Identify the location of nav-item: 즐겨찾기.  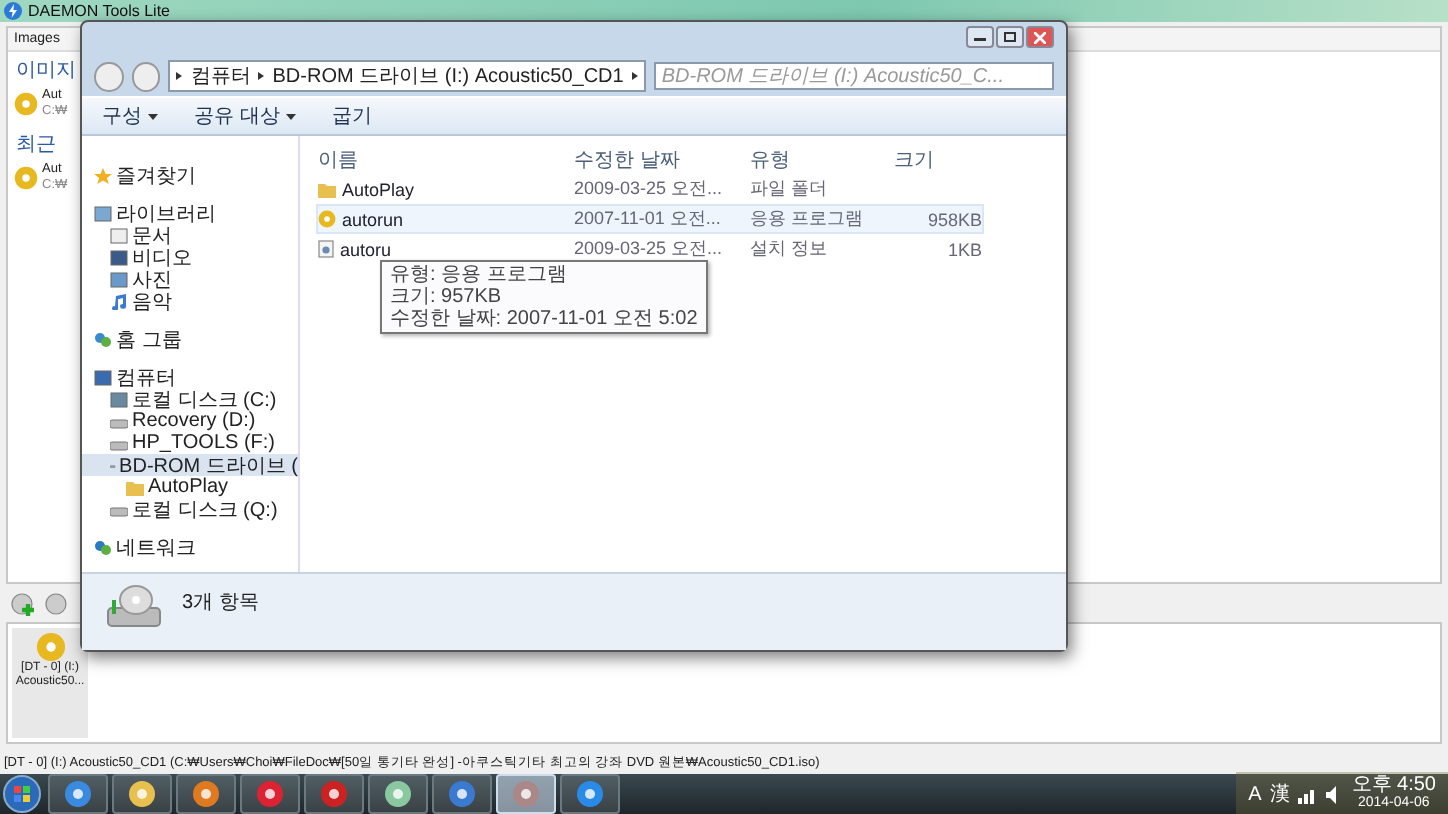
(190, 175).